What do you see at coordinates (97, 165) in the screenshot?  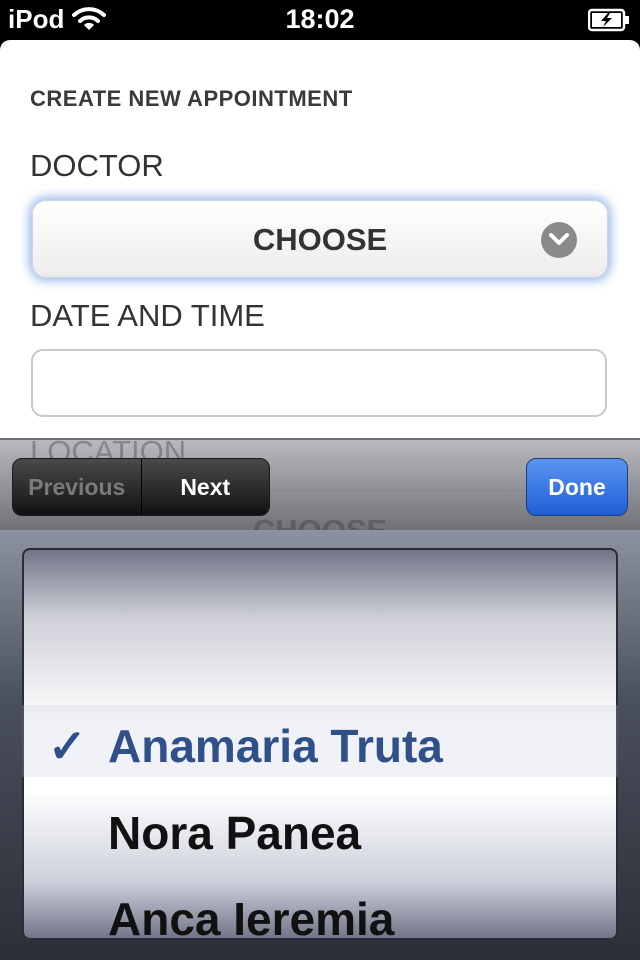 I see `doctor-label: DOCTOR` at bounding box center [97, 165].